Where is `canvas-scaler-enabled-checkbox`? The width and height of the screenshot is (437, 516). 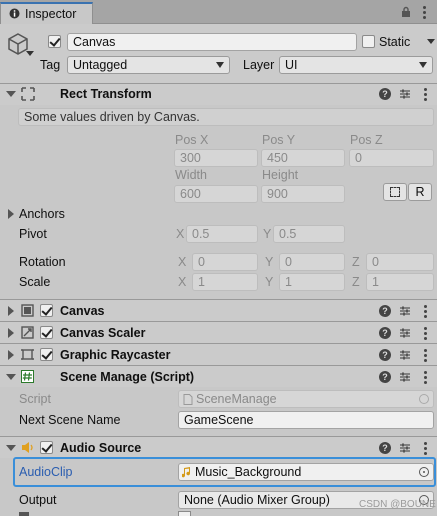 canvas-scaler-enabled-checkbox is located at coordinates (46, 332).